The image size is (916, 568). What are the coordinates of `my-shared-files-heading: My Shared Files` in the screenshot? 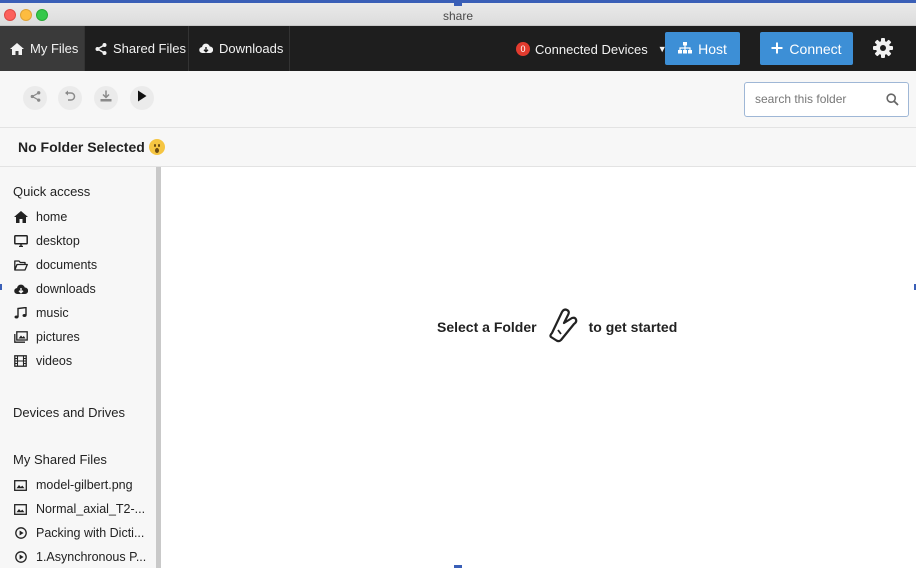 It's located at (60, 459).